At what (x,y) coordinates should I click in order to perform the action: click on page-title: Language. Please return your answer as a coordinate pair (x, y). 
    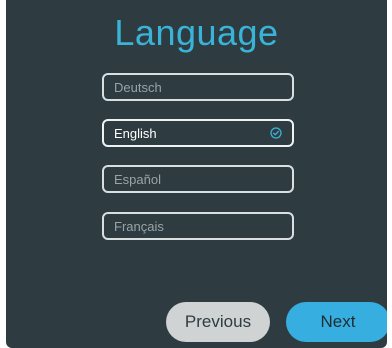
    Looking at the image, I should click on (196, 32).